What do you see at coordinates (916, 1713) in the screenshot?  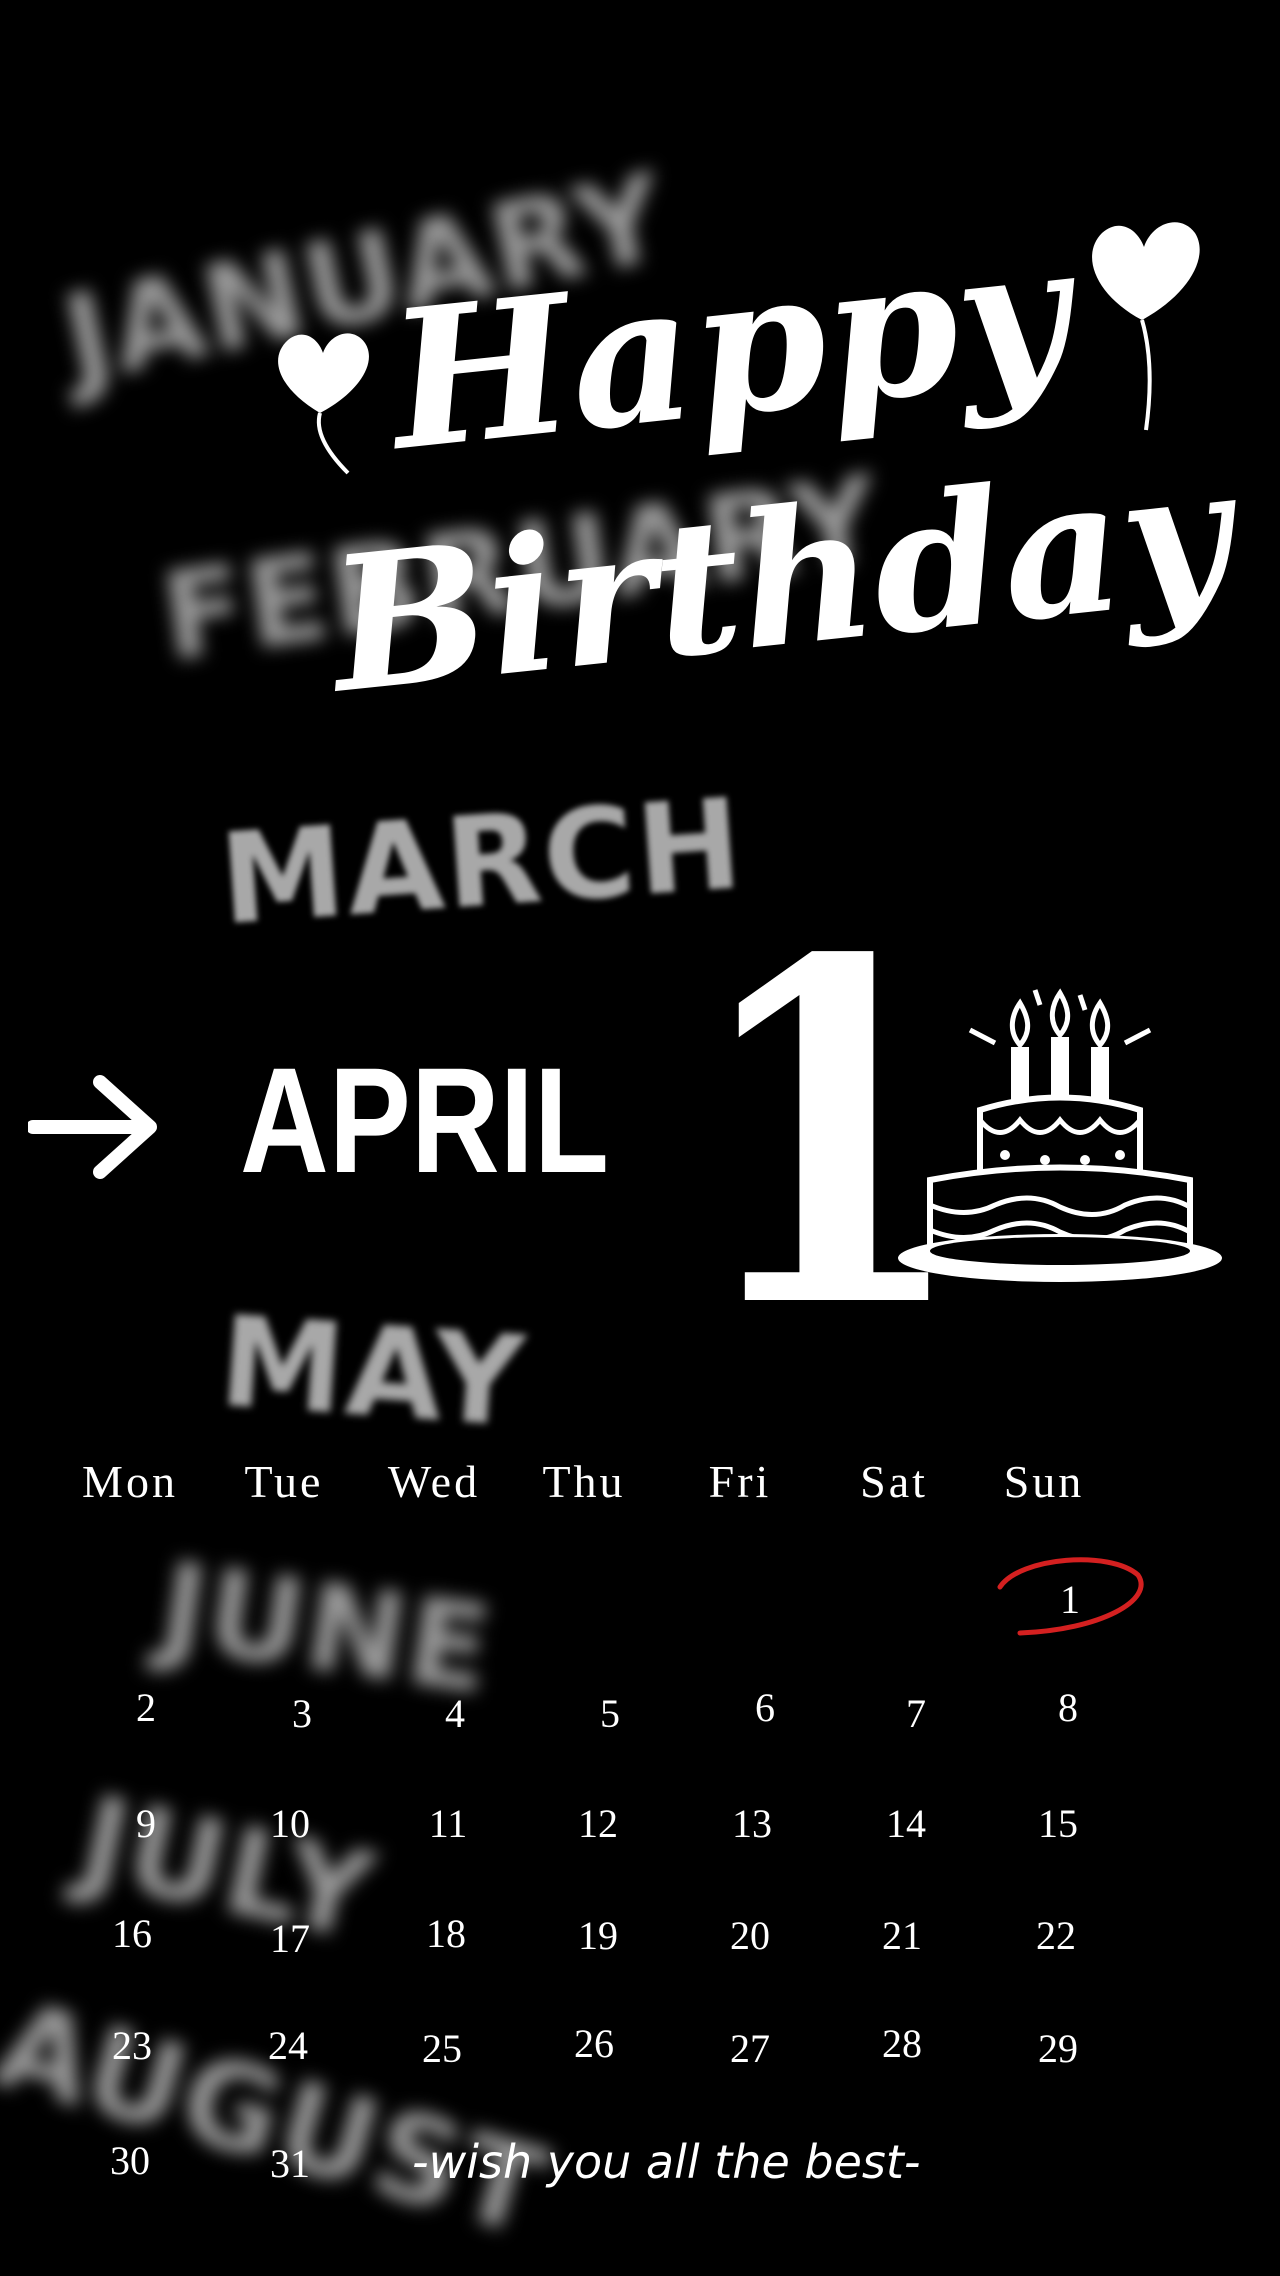 I see `calendar-day: 7` at bounding box center [916, 1713].